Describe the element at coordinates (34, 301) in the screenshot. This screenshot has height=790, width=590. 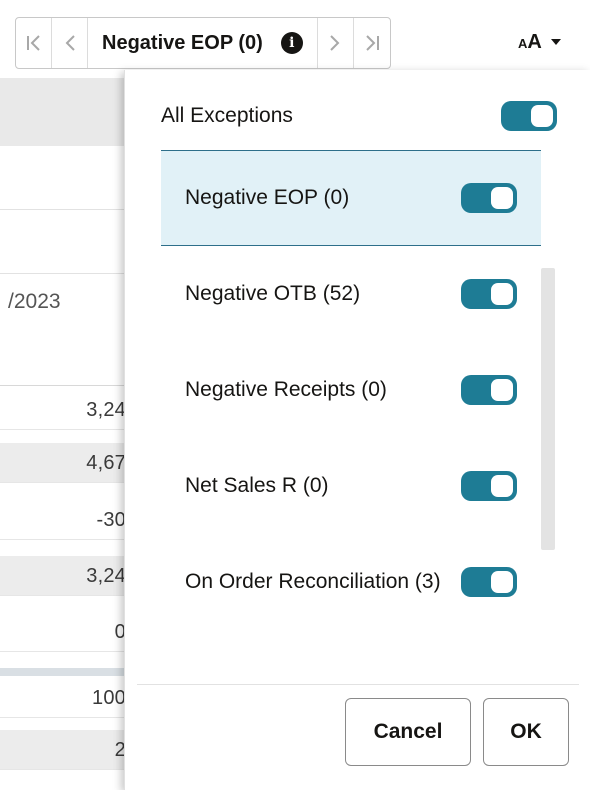
I see `grid-date-text: /2023` at that location.